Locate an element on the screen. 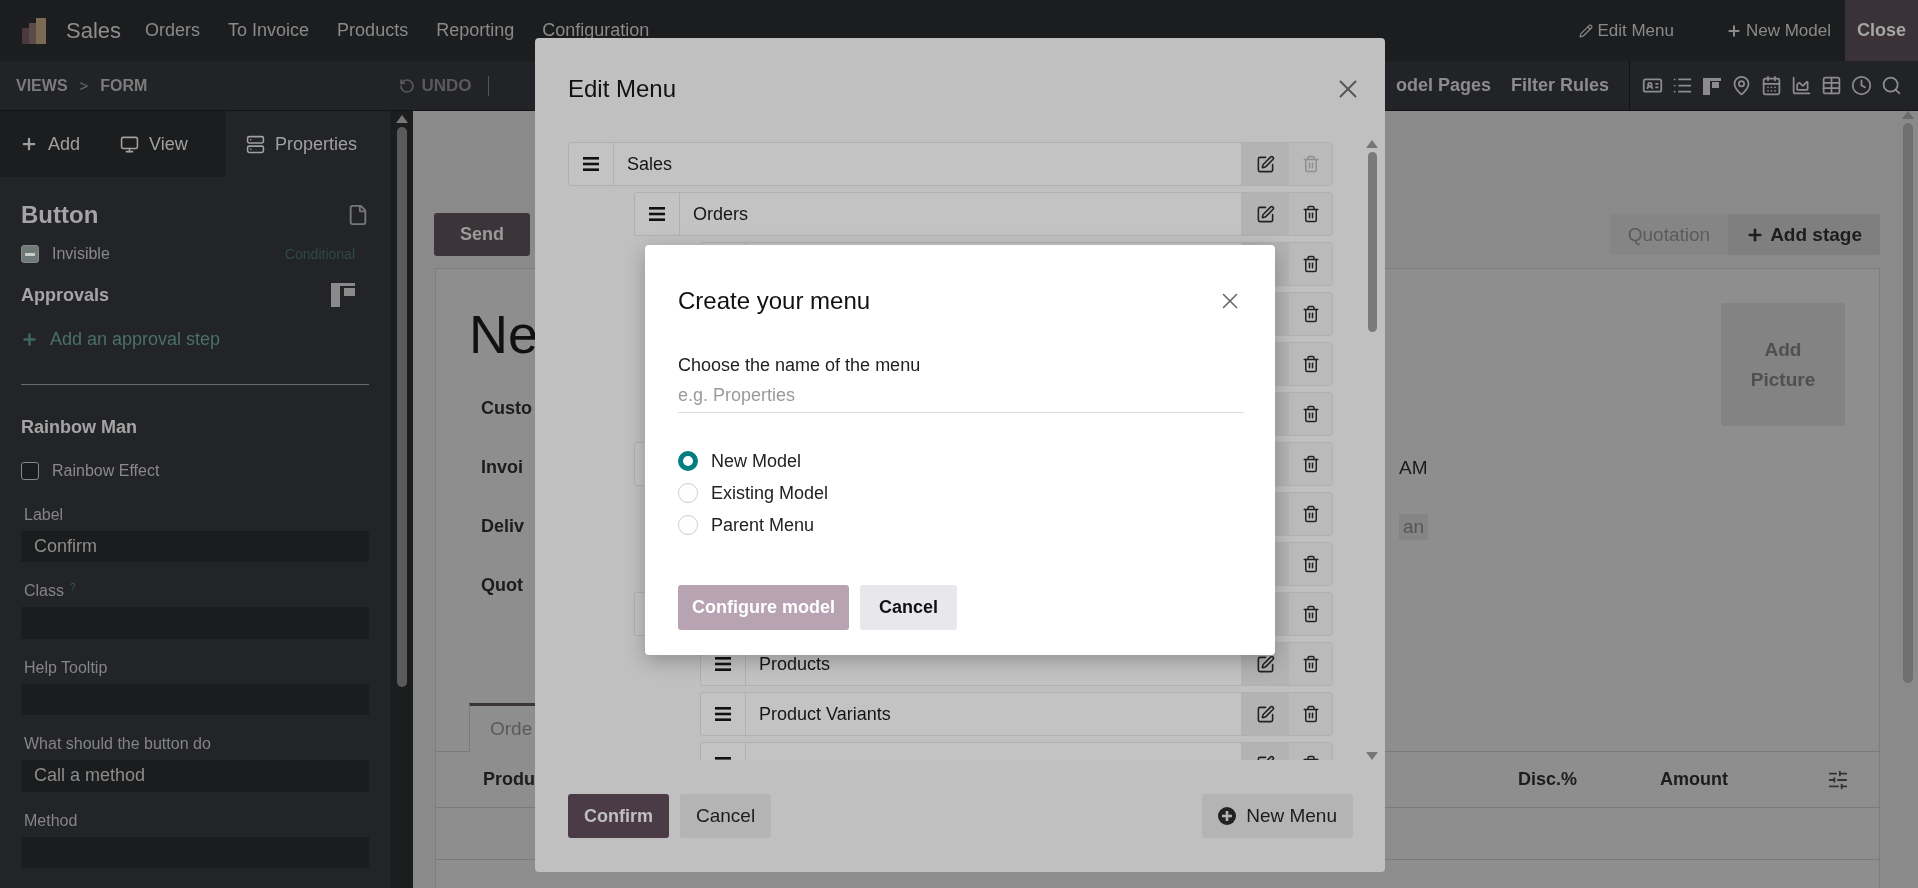 The width and height of the screenshot is (1918, 888). breadcrumb-link: VIEWS is located at coordinates (42, 85).